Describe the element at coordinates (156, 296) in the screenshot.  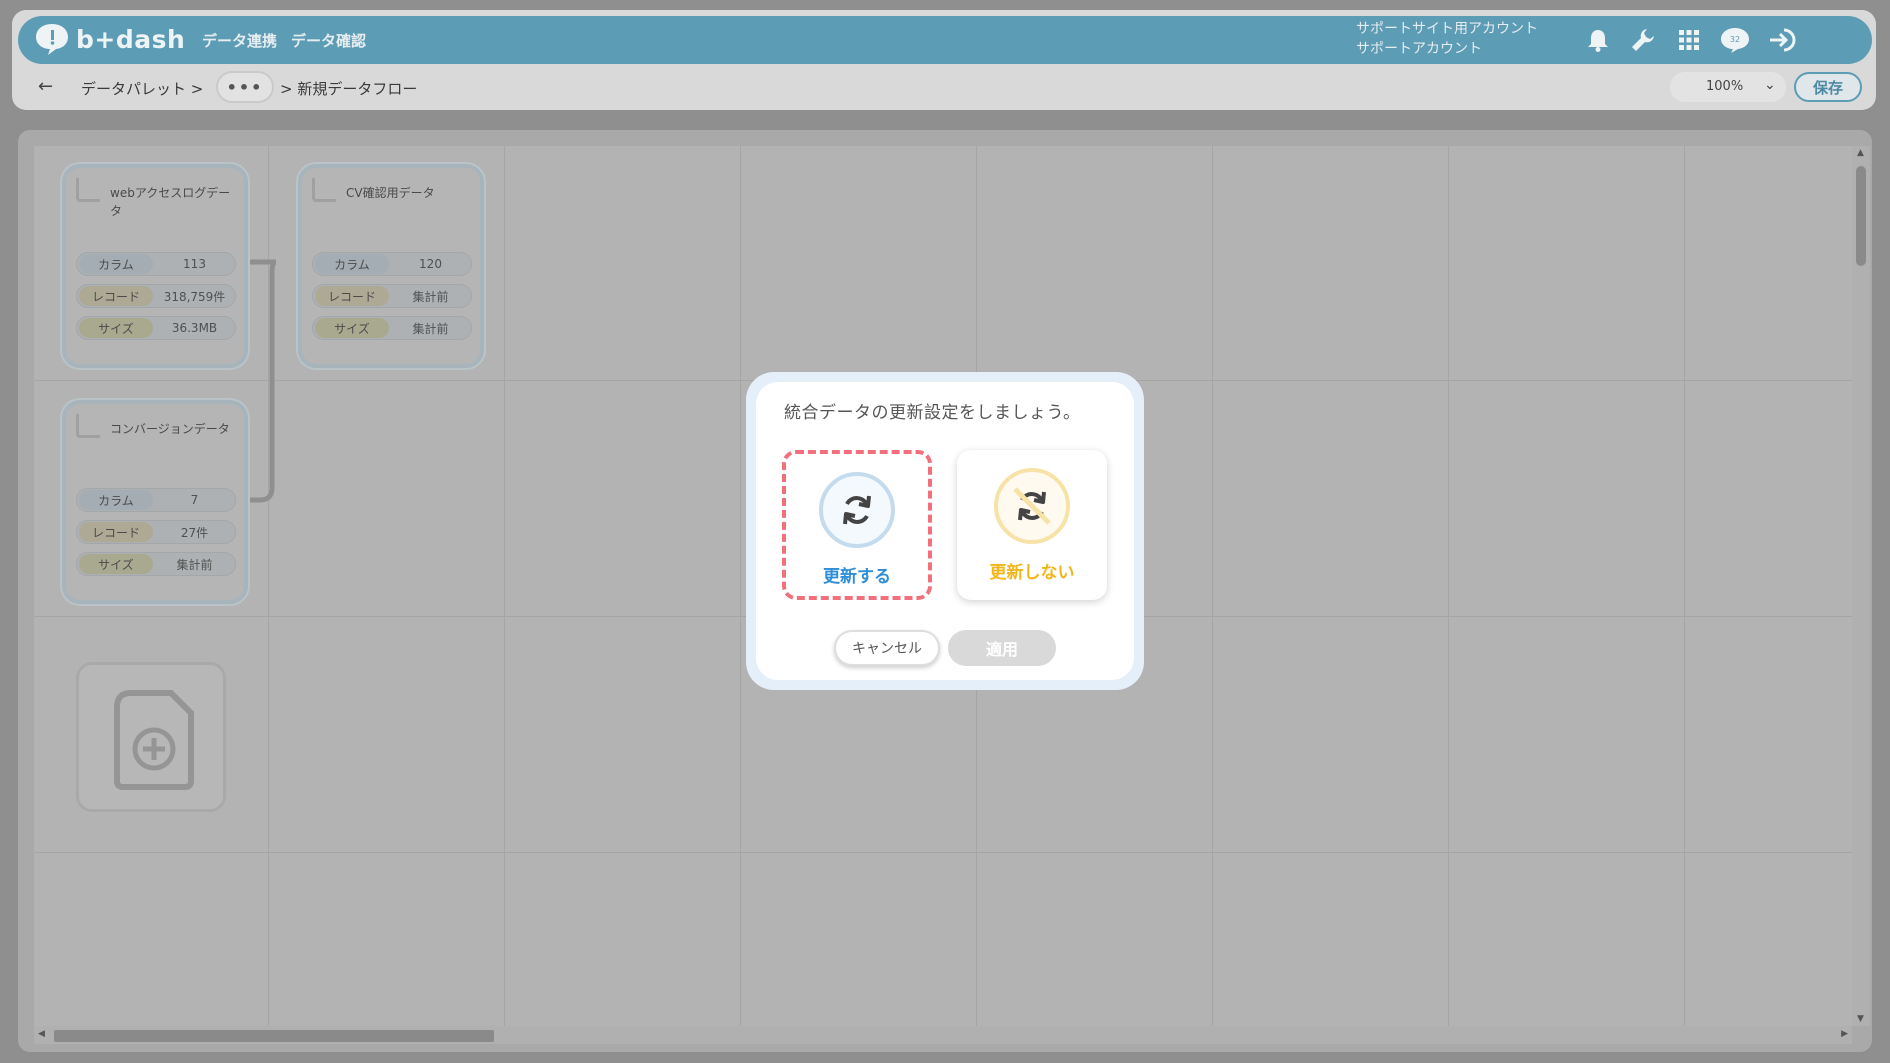
I see `stat-records: レコード 318,759件` at that location.